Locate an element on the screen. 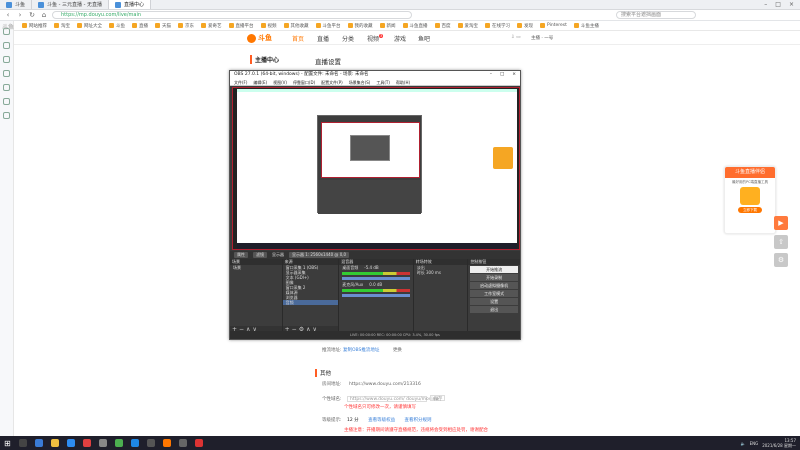 The image size is (800, 450). play-float-icon: ▶ is located at coordinates (781, 223).